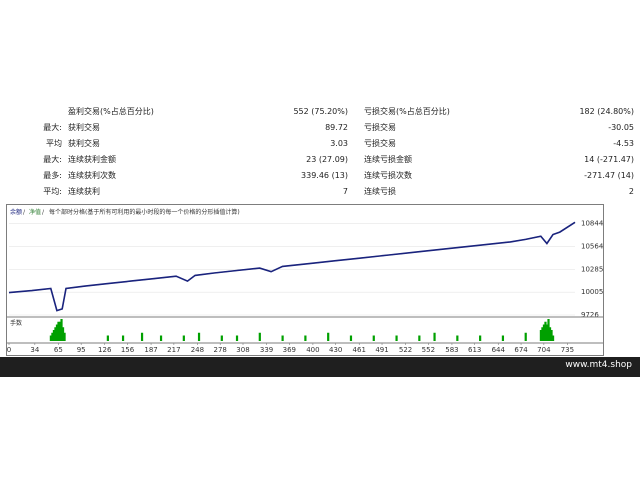  I want to click on x-tick-label: 704, so click(544, 350).